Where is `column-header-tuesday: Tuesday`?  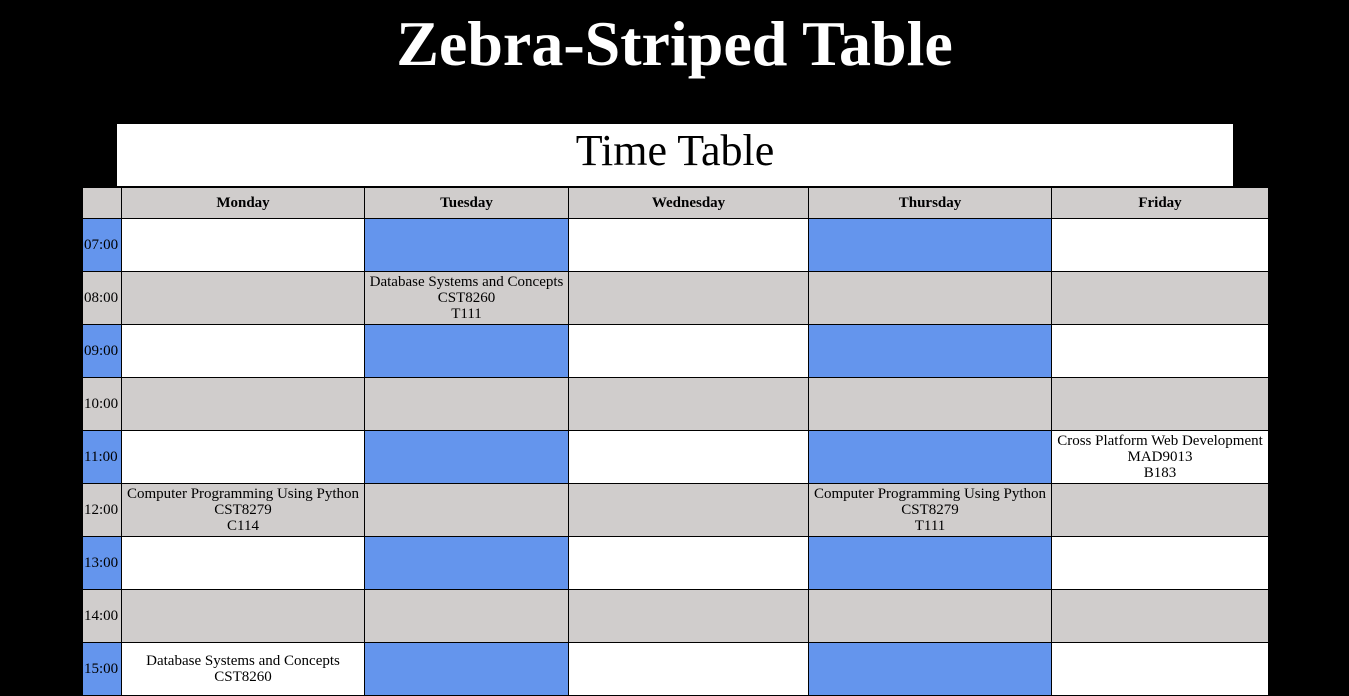 column-header-tuesday: Tuesday is located at coordinates (466, 203).